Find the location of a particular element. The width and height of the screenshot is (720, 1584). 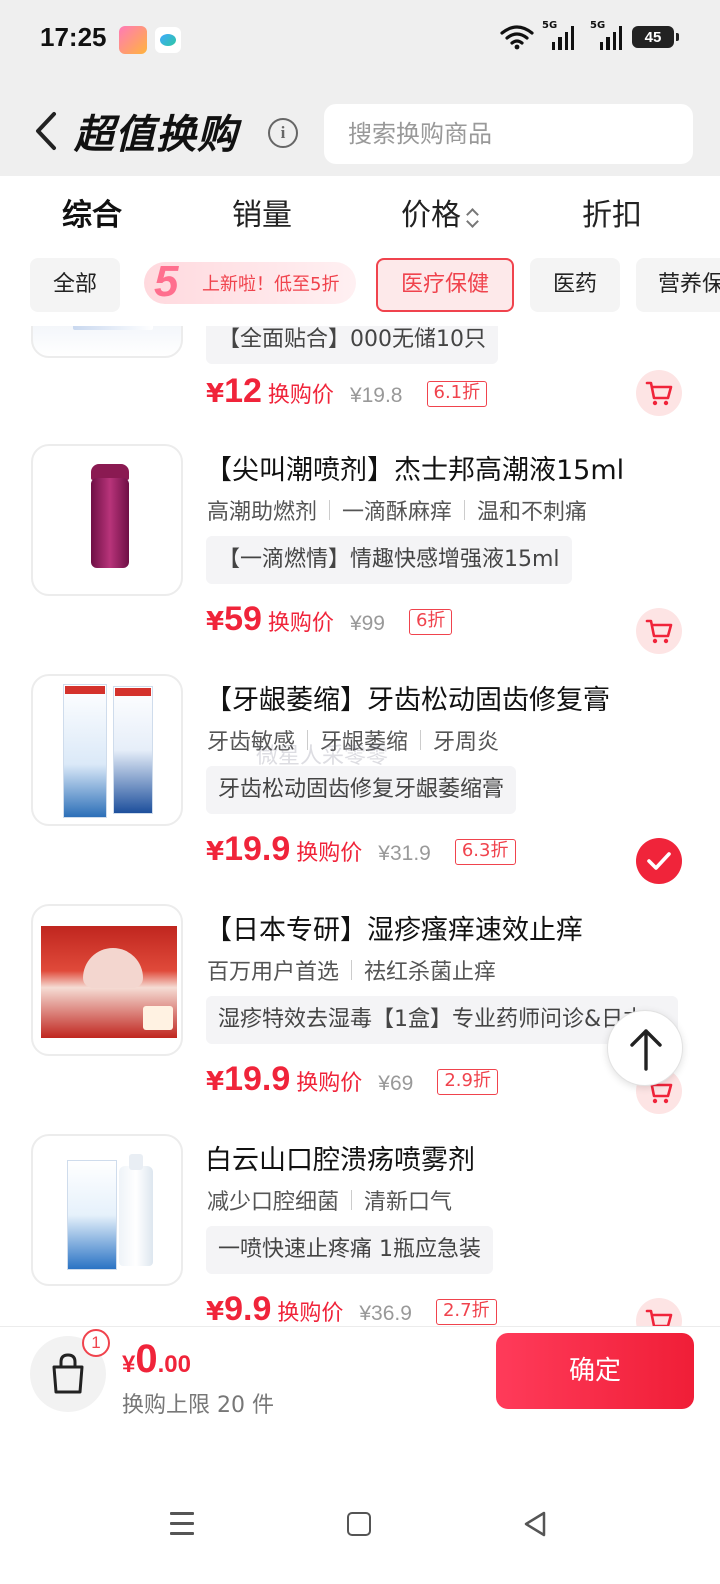

network-label: 5G is located at coordinates (550, 25).